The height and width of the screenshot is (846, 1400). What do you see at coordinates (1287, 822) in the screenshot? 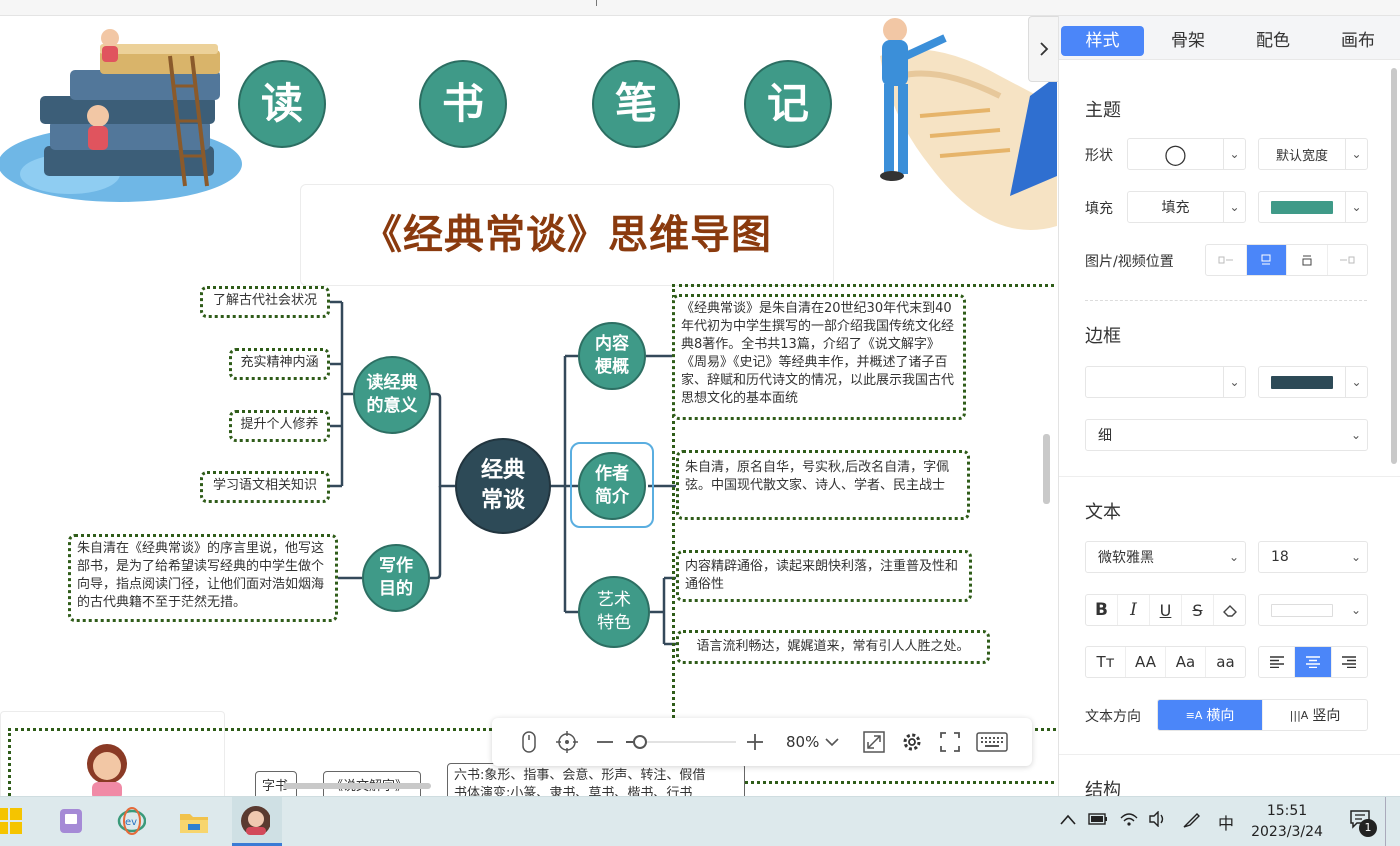
I see `clock: 15:51 2023/3/24` at bounding box center [1287, 822].